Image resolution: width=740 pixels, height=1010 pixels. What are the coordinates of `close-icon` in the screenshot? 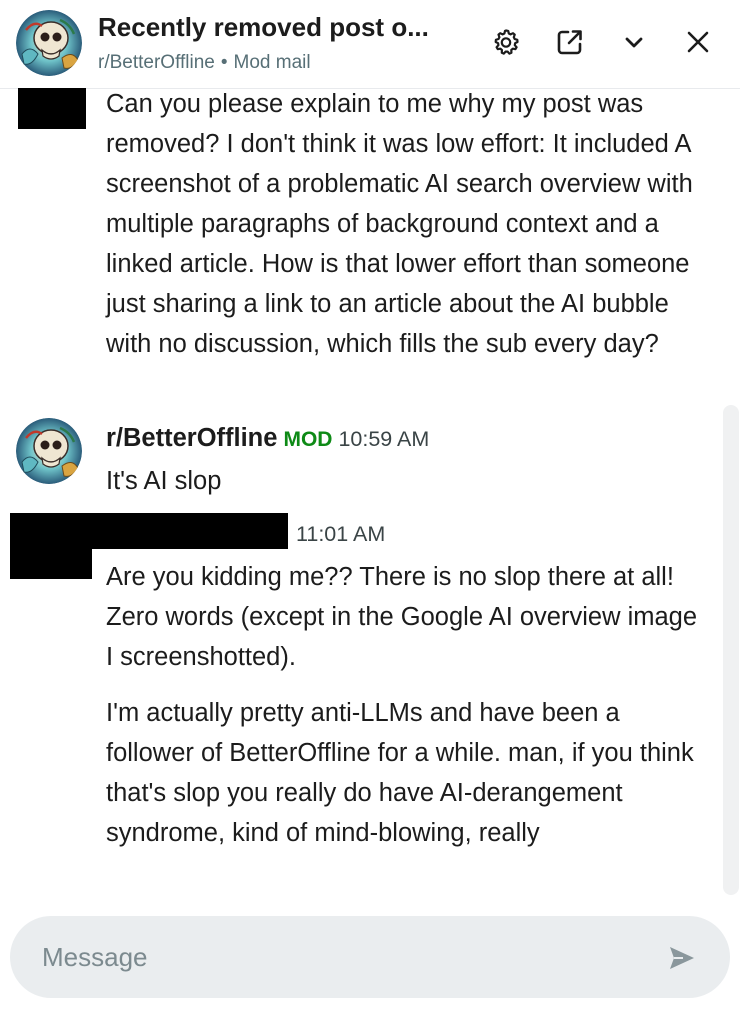 It's located at (698, 42).